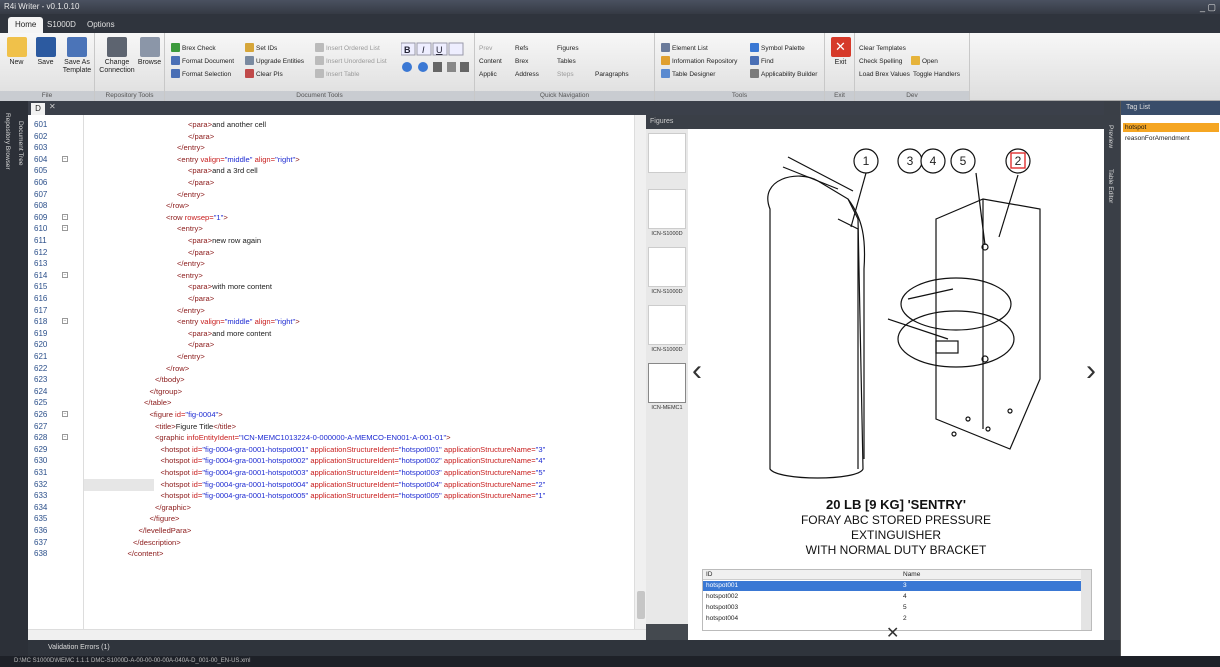  I want to click on col-id-header: ID, so click(709, 575).